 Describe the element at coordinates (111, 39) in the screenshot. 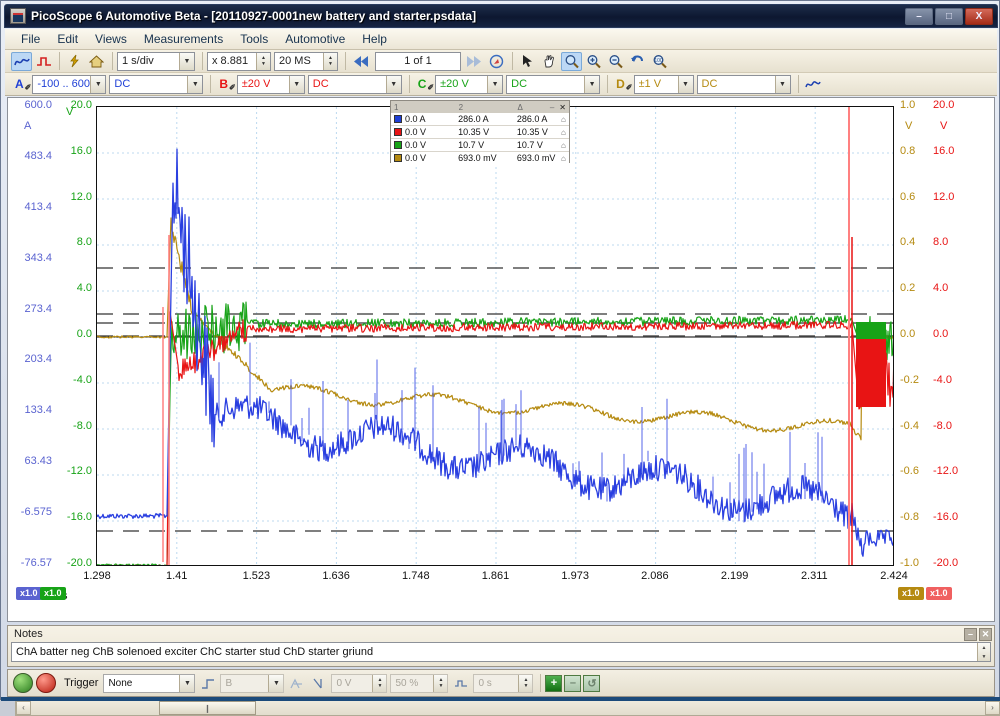

I see `menu-item-views: Views` at that location.